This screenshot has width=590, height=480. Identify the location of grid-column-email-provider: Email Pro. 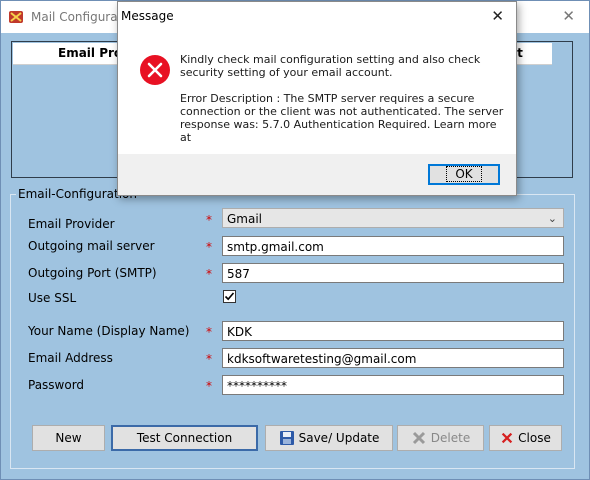
(90, 53).